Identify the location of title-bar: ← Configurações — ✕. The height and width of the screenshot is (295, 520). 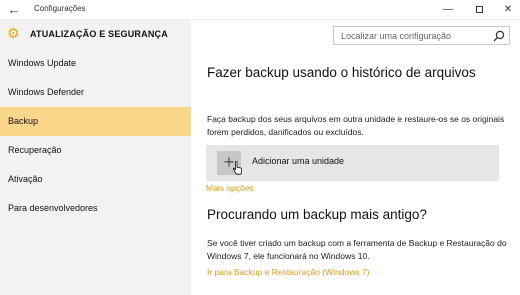
(260, 10).